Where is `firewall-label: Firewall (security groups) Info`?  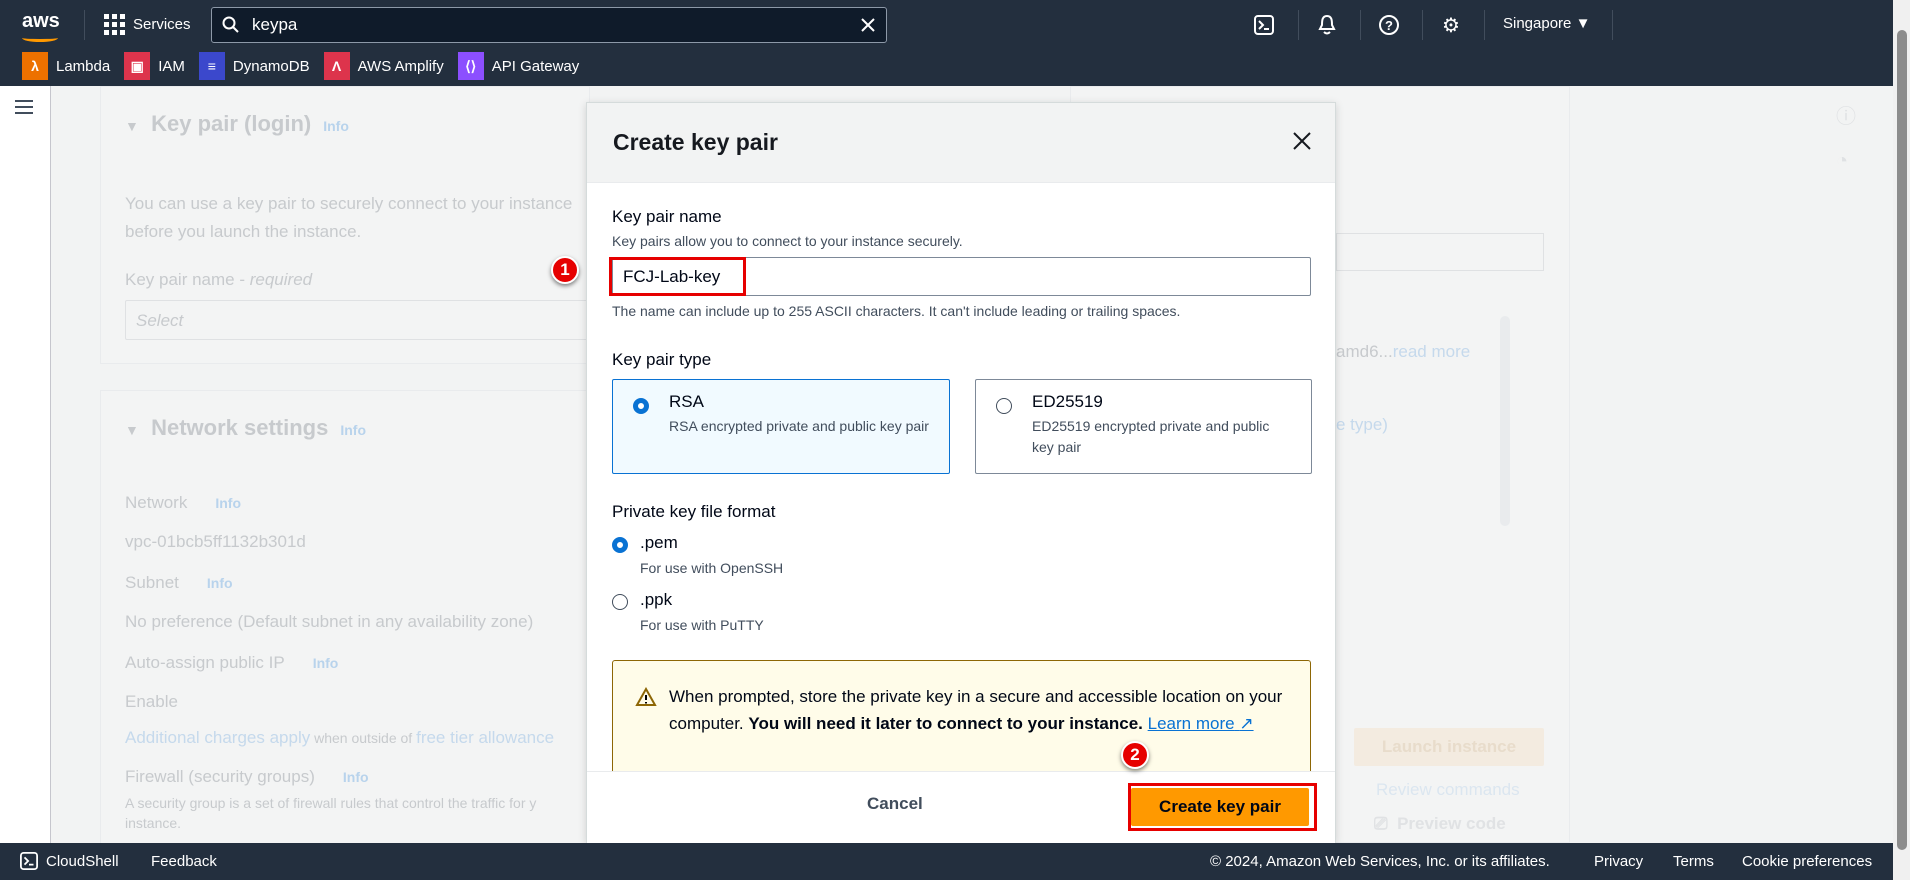
firewall-label: Firewall (security groups) Info is located at coordinates (247, 777).